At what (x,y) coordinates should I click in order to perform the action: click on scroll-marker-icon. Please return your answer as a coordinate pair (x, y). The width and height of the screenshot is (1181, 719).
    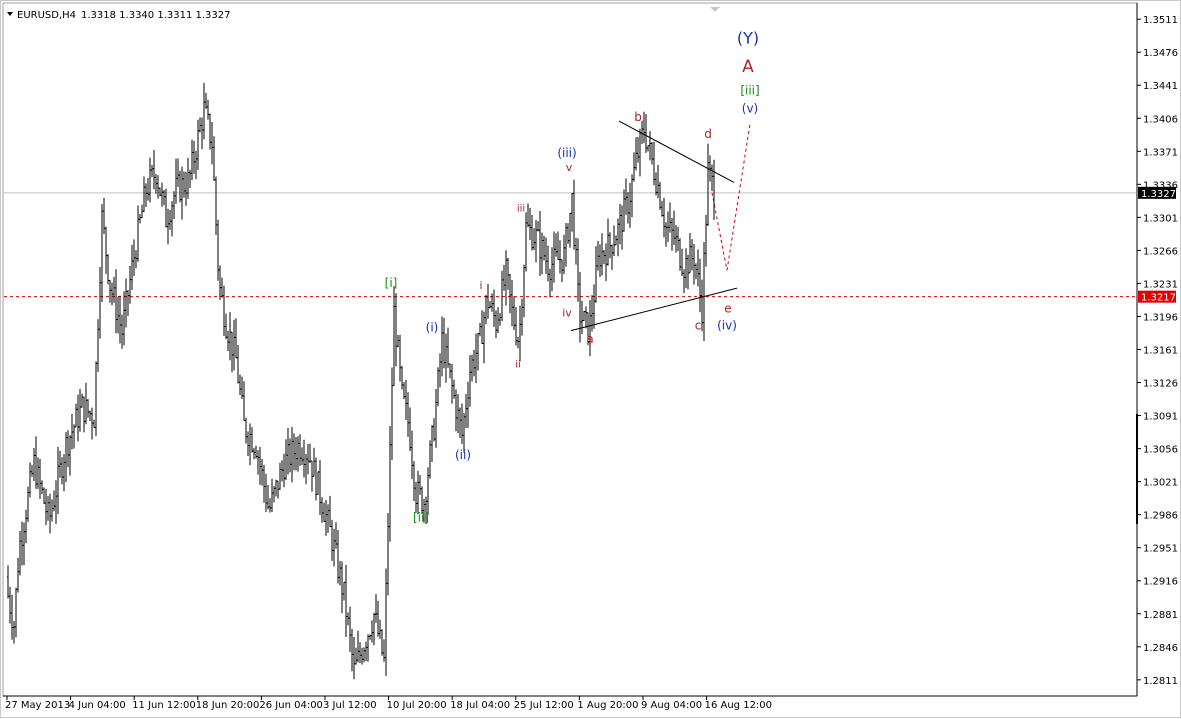
    Looking at the image, I should click on (715, 9).